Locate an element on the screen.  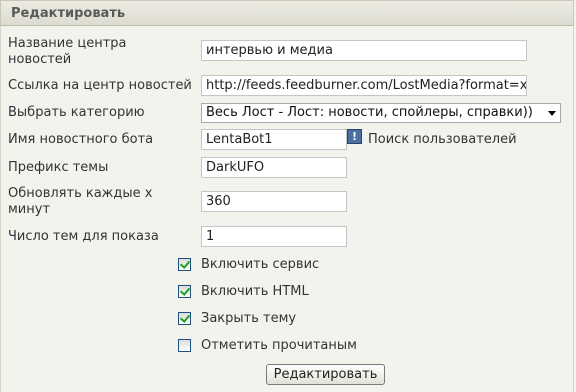
user-search-link: Поиск пользователей is located at coordinates (442, 139).